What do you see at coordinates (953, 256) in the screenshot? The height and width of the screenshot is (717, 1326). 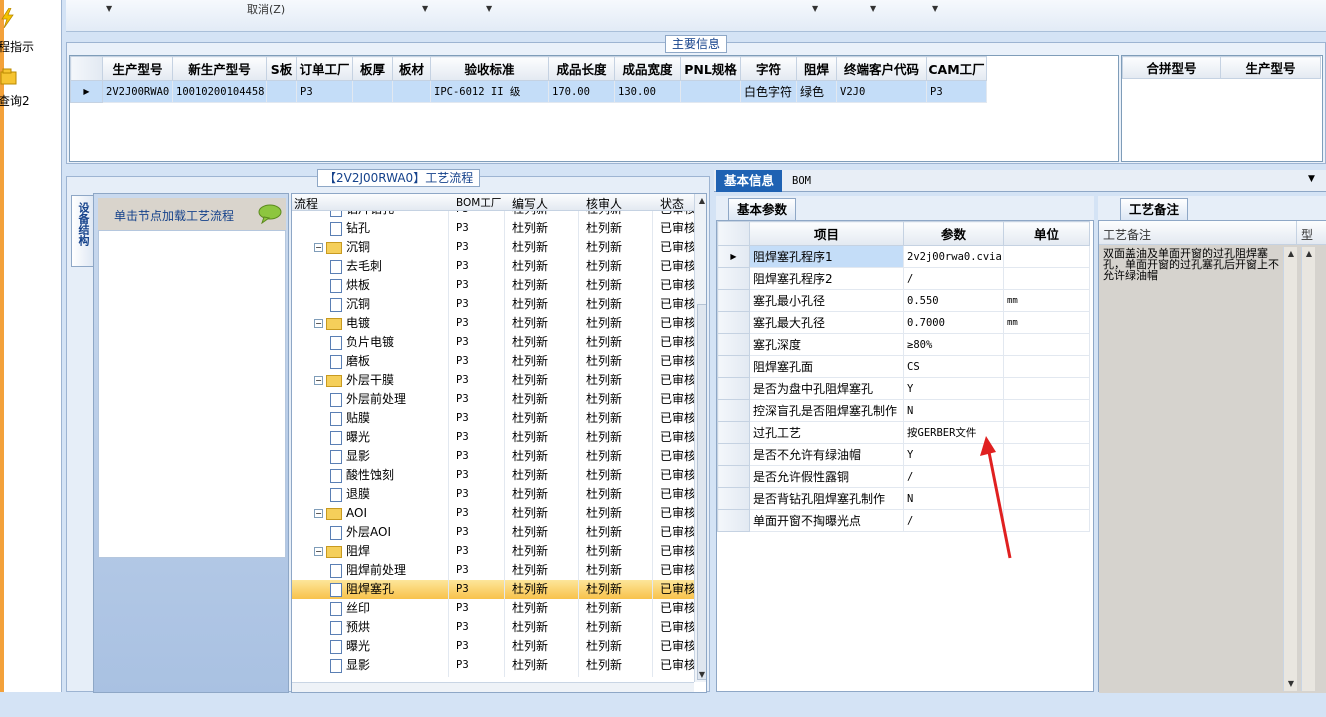 I see `param-value-cell: 2v2j00rwa0.cvia` at bounding box center [953, 256].